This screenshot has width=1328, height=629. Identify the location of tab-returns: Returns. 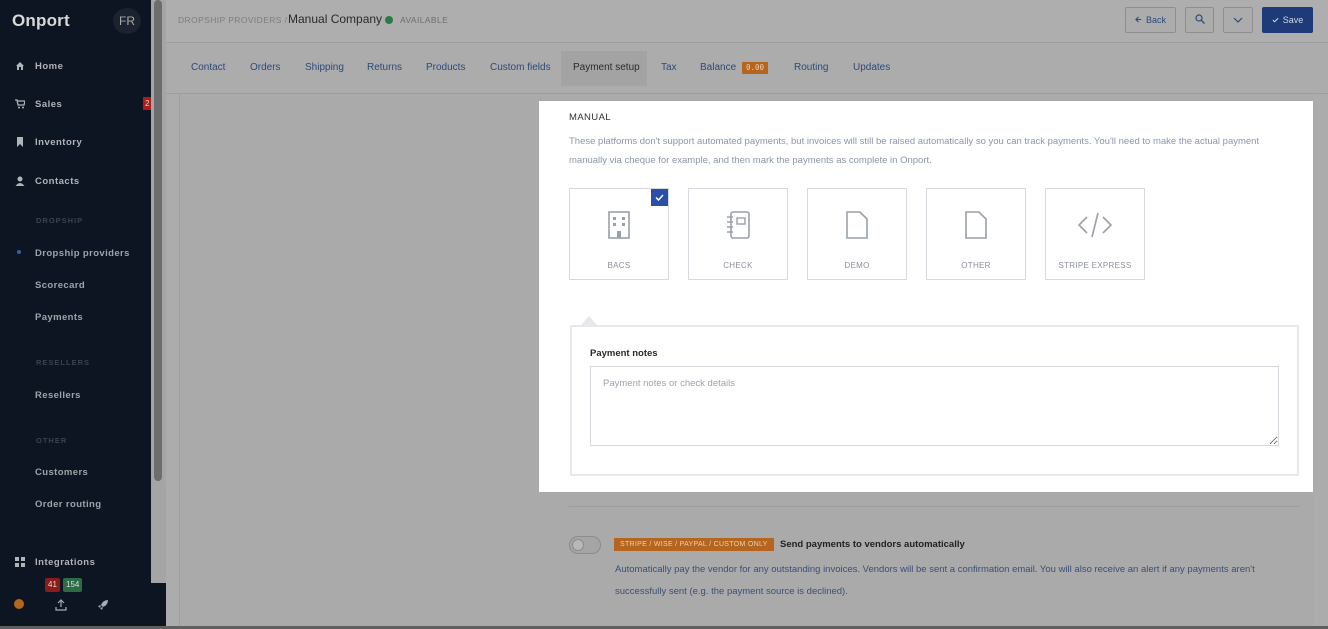
(384, 67).